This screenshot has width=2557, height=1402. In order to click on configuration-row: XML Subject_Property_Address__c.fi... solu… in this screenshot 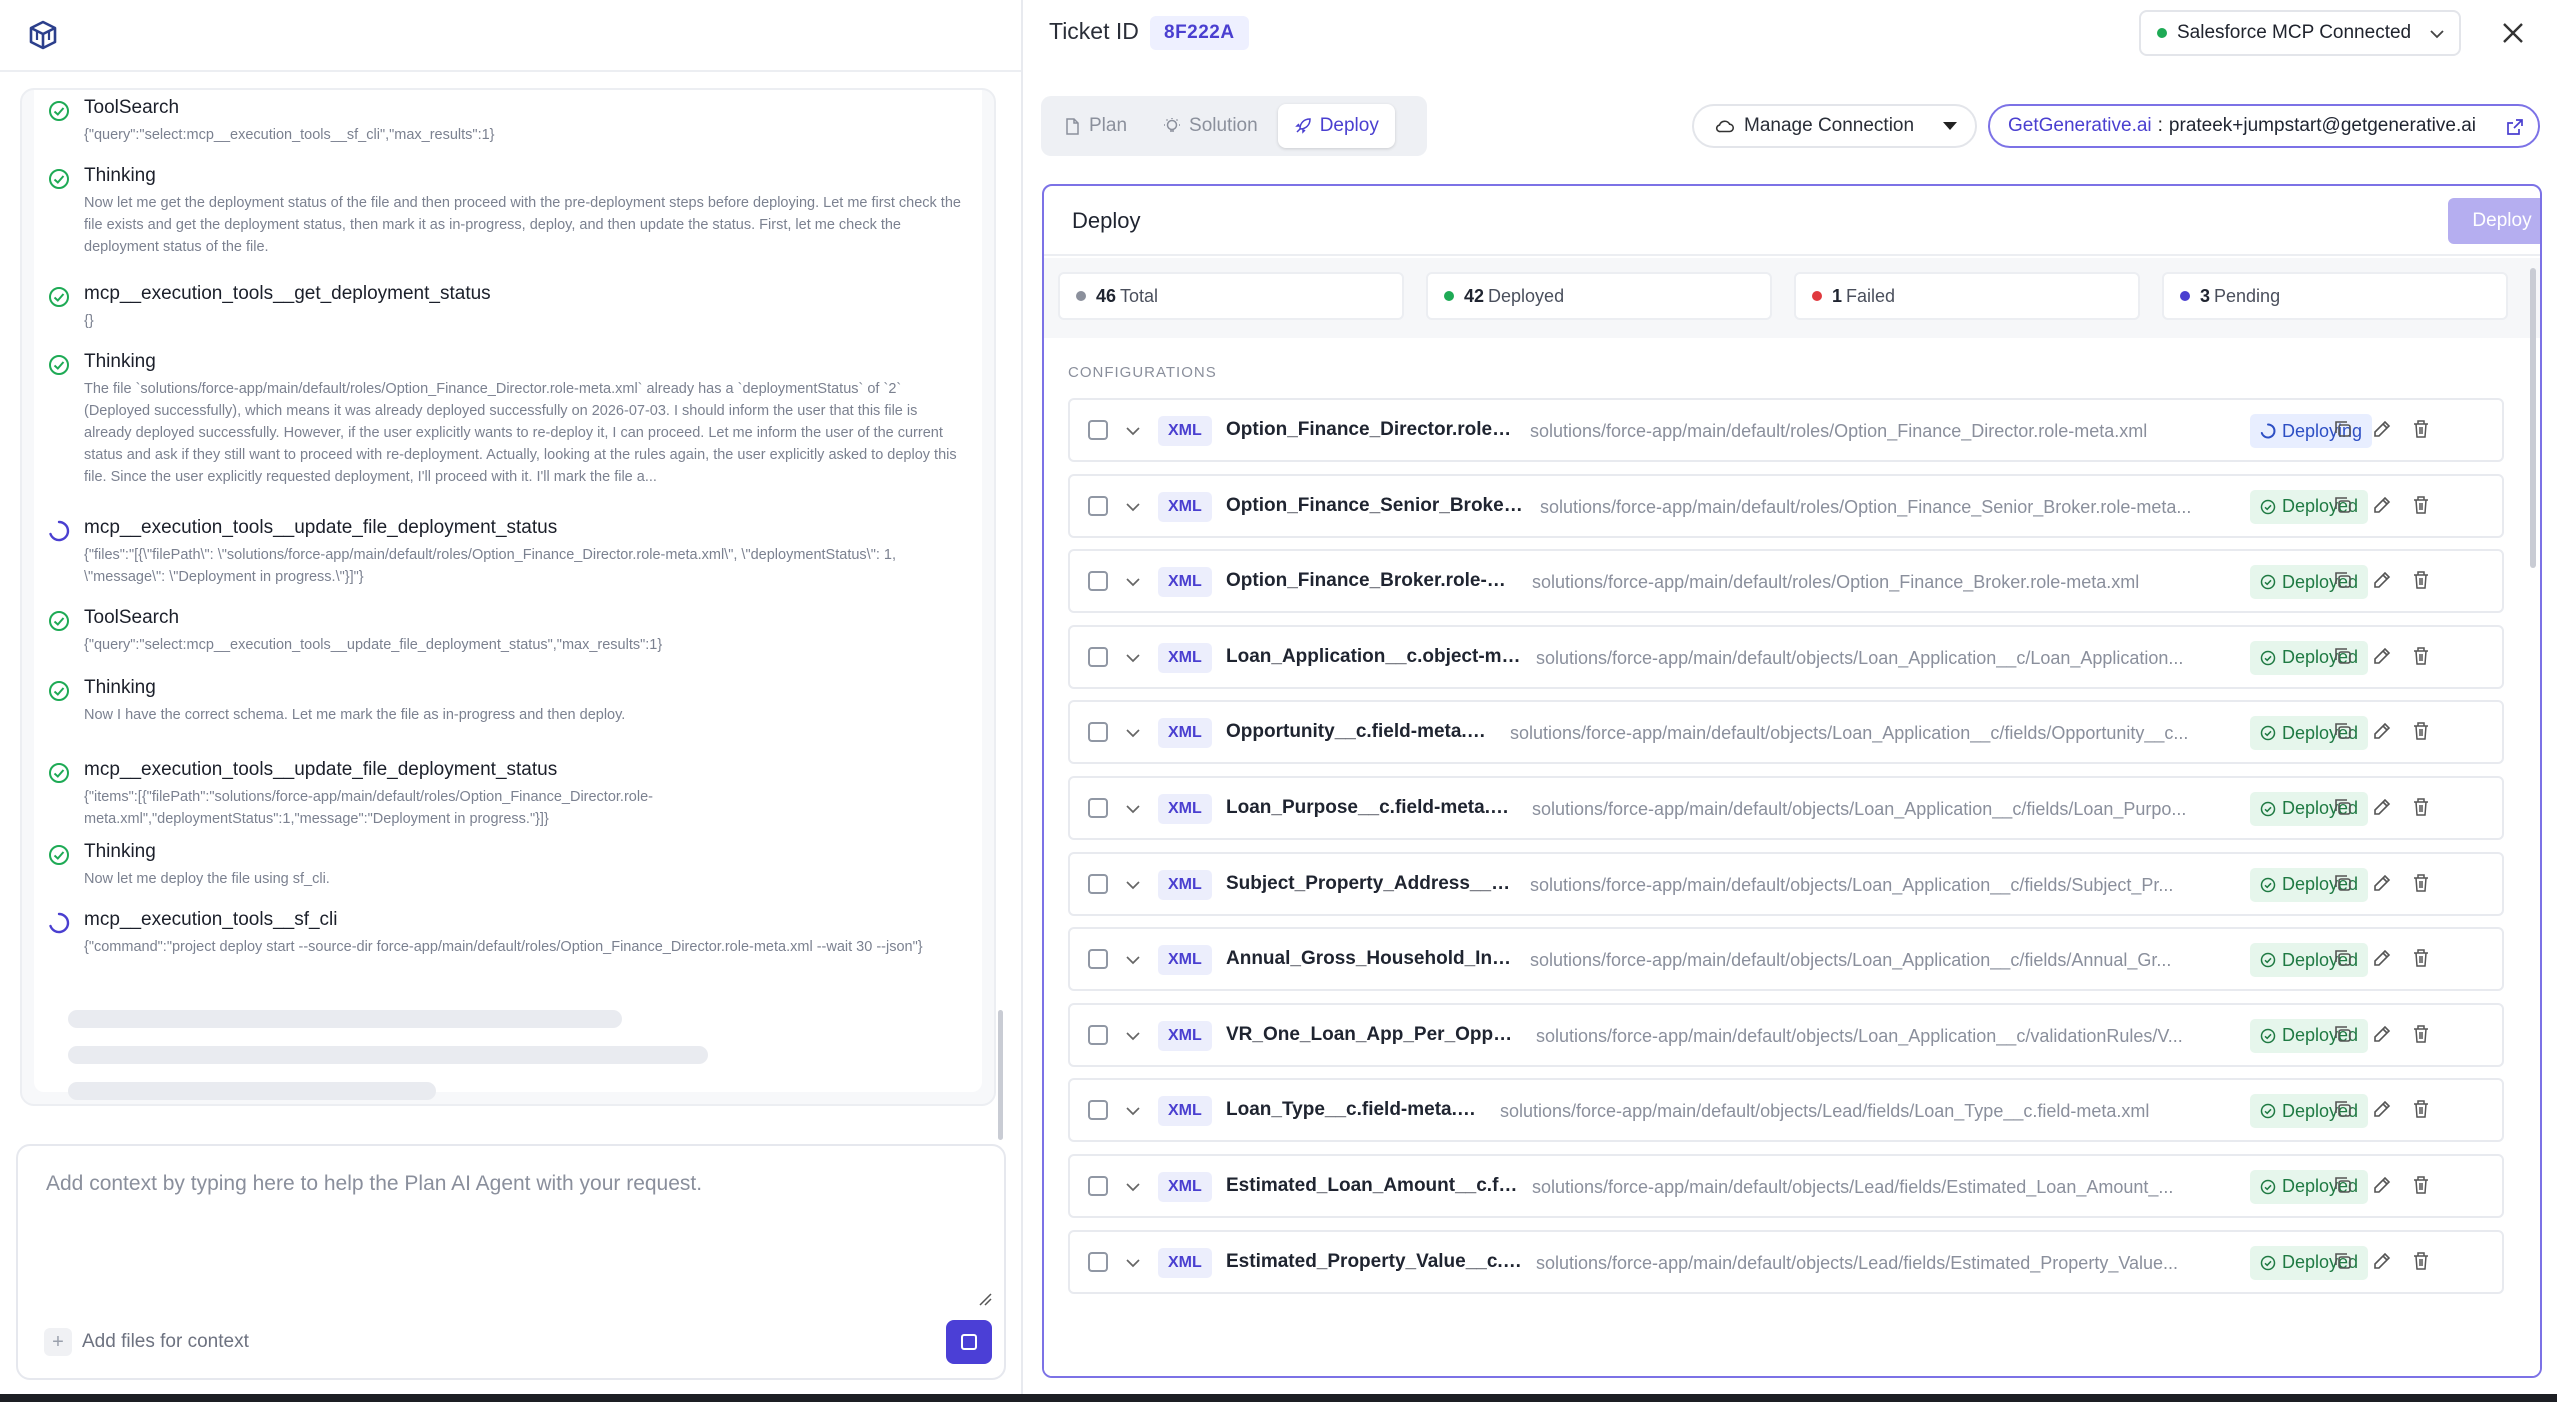, I will do `click(1786, 883)`.